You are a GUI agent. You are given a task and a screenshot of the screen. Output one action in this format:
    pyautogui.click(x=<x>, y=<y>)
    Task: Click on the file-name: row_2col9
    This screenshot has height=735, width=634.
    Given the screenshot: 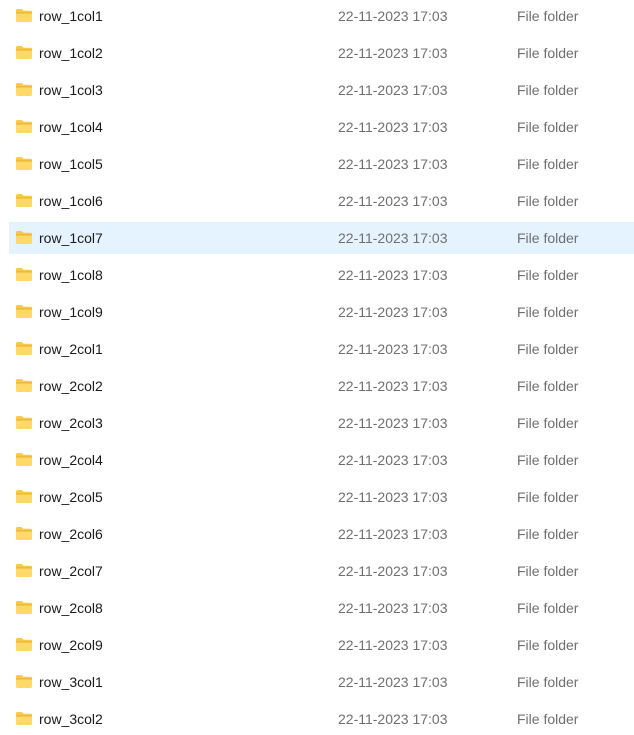 What is the action you would take?
    pyautogui.click(x=71, y=645)
    